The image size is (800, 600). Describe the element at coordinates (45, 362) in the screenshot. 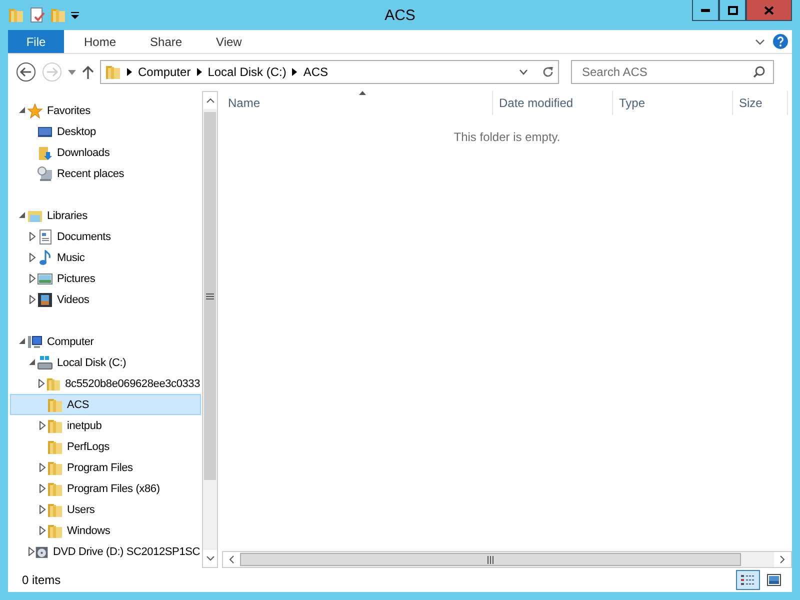

I see `drive-icon` at that location.